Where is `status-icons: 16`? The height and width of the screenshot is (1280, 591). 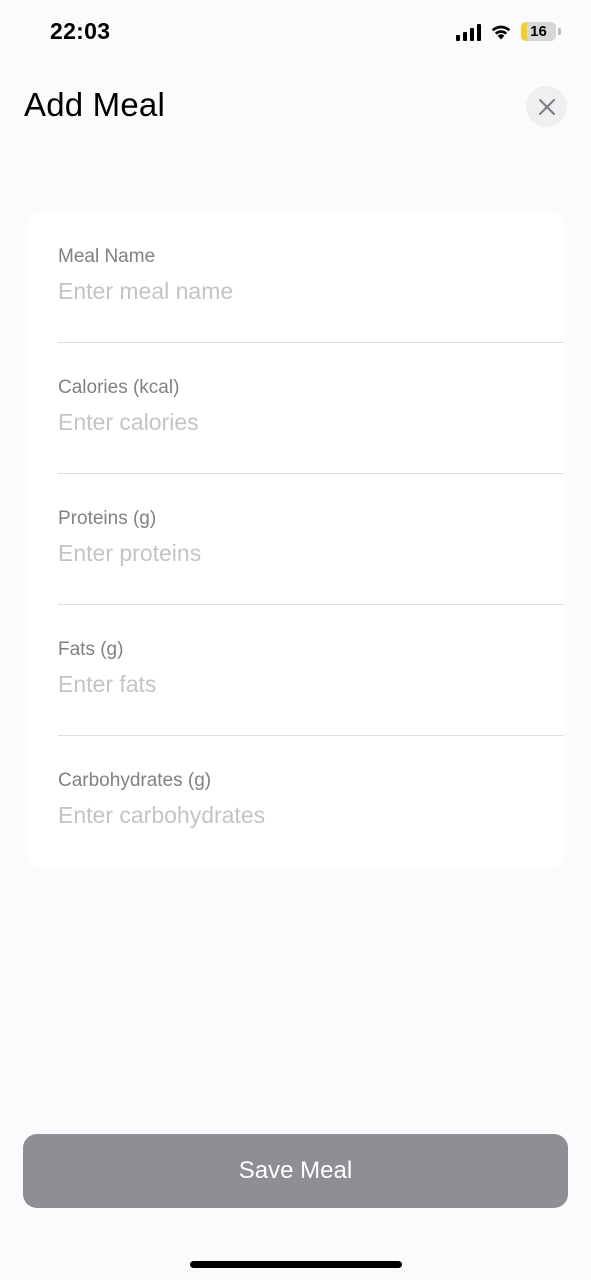
status-icons: 16 is located at coordinates (508, 31).